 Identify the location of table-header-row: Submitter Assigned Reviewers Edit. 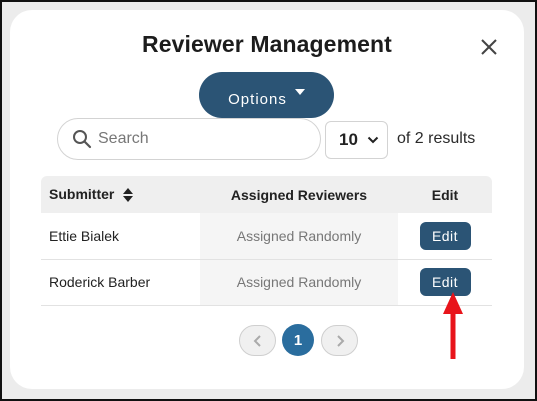
(266, 194).